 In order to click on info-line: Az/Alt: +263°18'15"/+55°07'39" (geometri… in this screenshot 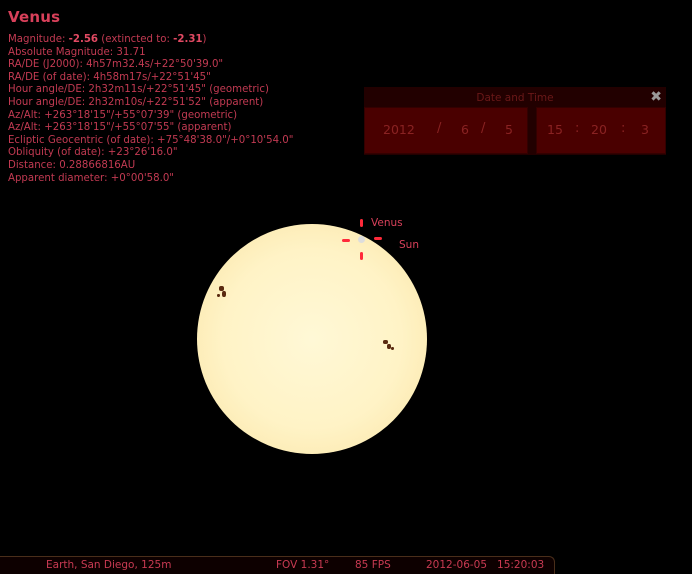, I will do `click(123, 115)`.